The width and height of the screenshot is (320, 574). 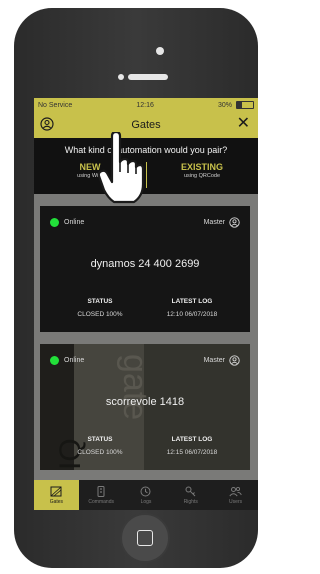 I want to click on pair-existing-sub: using QRCode, so click(x=202, y=176).